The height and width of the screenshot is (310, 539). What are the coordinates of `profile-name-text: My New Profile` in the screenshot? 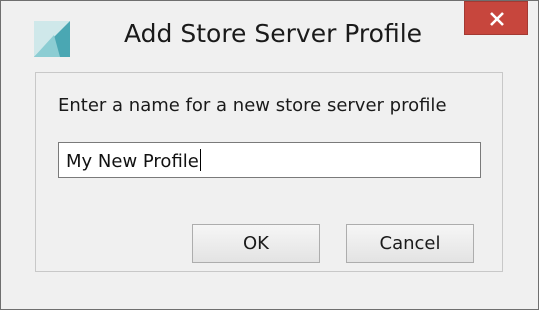 It's located at (132, 161).